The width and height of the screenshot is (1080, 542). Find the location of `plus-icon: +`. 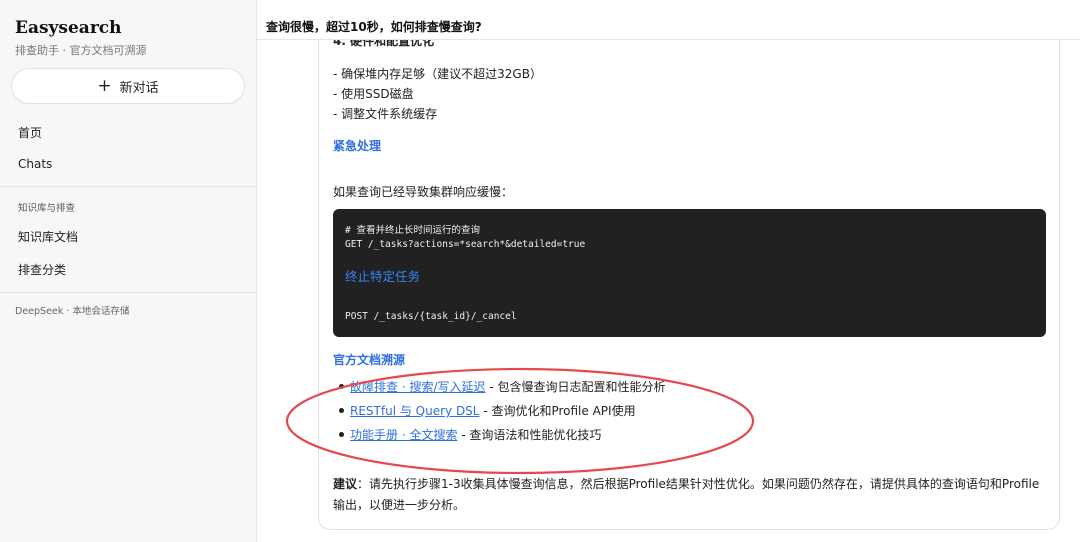

plus-icon: + is located at coordinates (104, 85).